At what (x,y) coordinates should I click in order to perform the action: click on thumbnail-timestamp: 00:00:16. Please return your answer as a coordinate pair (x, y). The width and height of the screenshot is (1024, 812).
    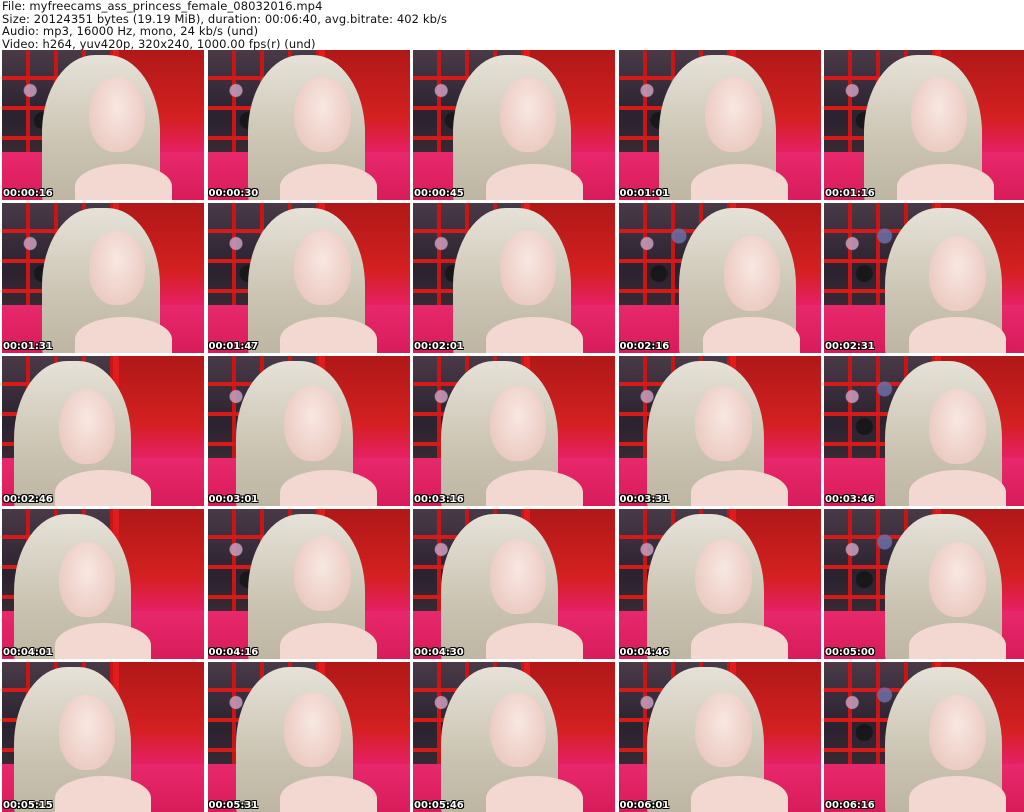
    Looking at the image, I should click on (28, 194).